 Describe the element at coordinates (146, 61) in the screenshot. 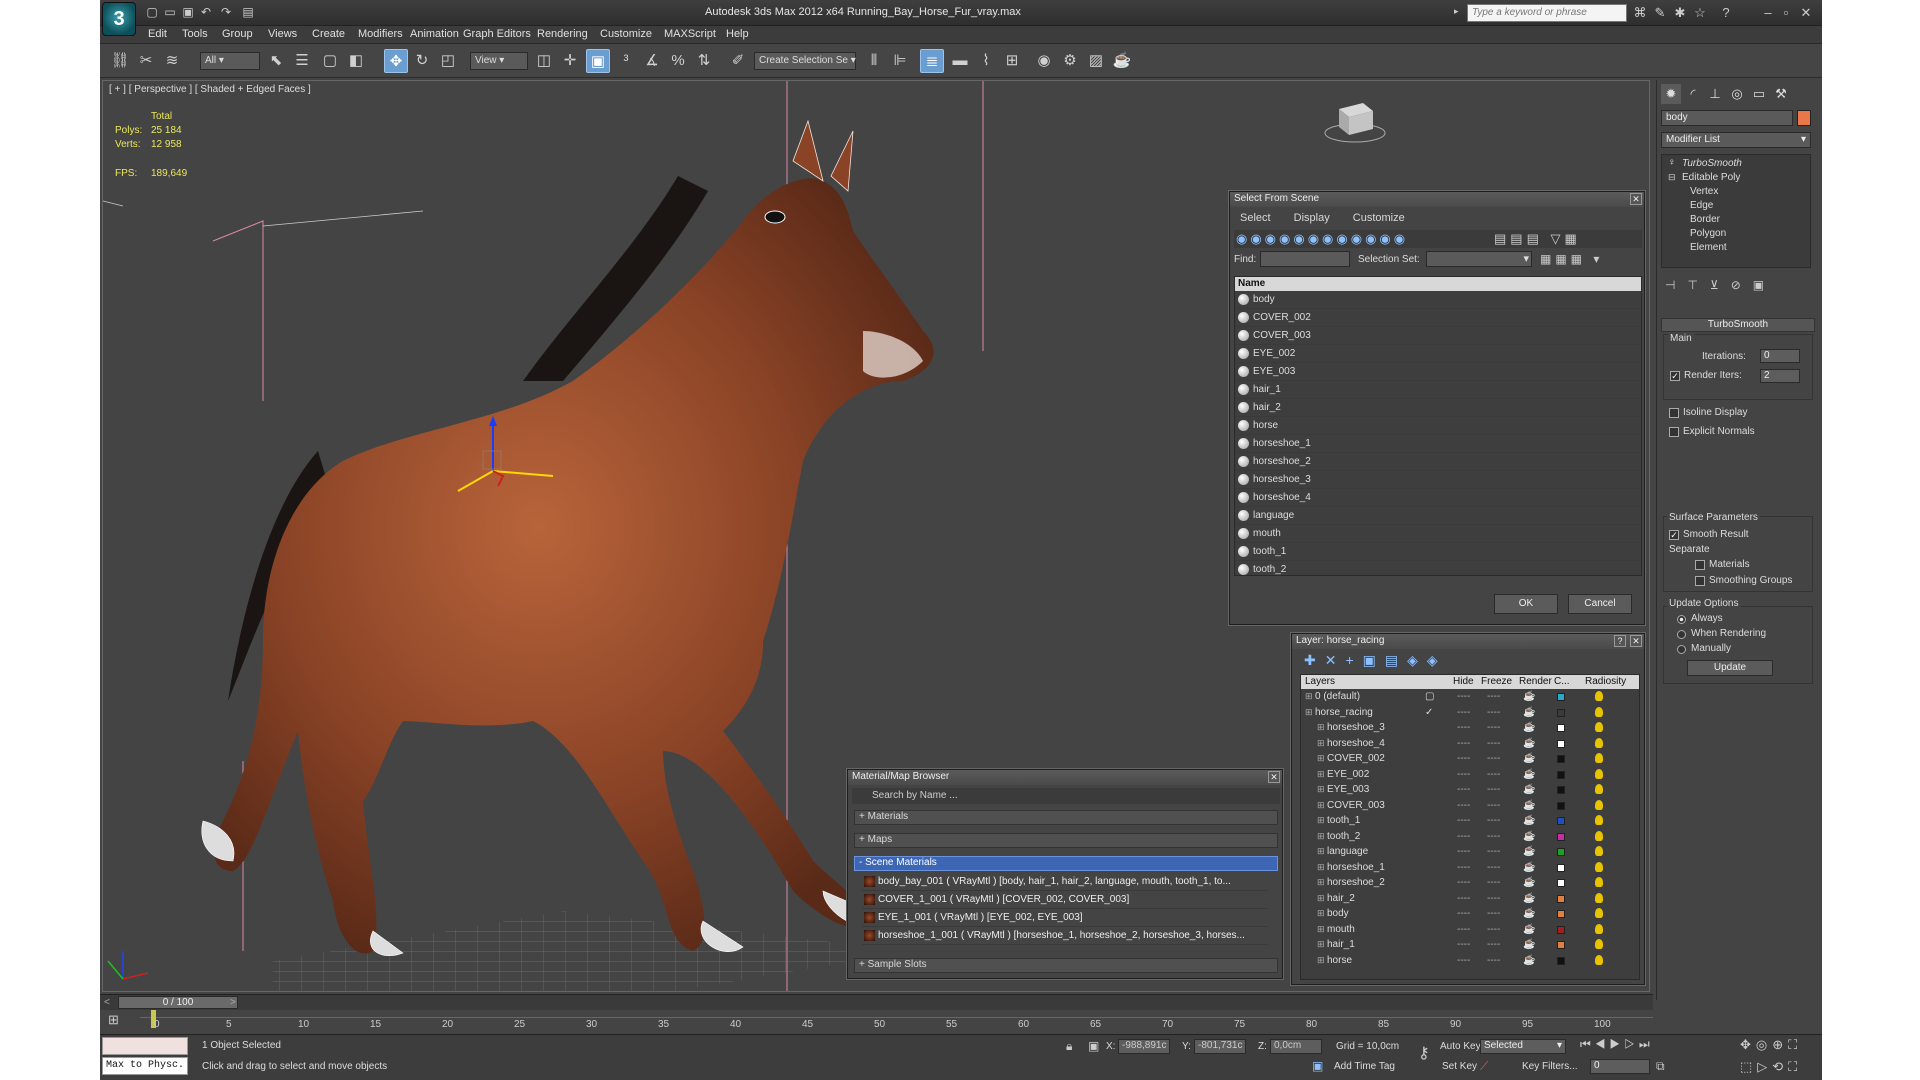

I see `unlink-icon: ✂` at that location.